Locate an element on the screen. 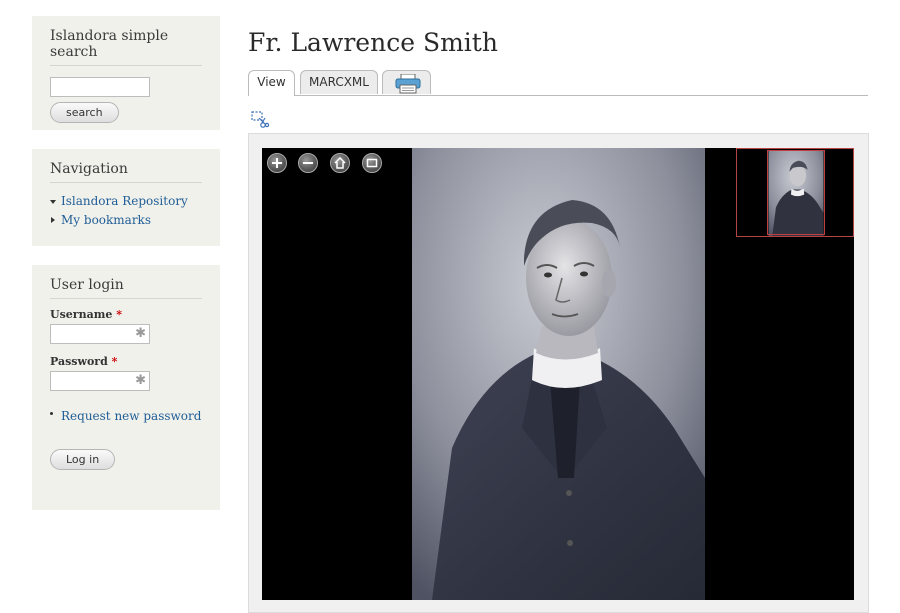 Image resolution: width=900 pixels, height=613 pixels. expanded-arrow-icon is located at coordinates (53, 202).